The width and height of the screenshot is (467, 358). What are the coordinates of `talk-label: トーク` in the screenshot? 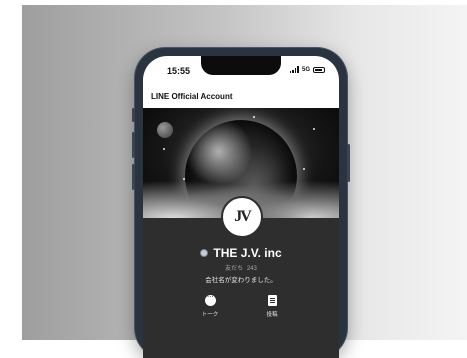 It's located at (210, 315).